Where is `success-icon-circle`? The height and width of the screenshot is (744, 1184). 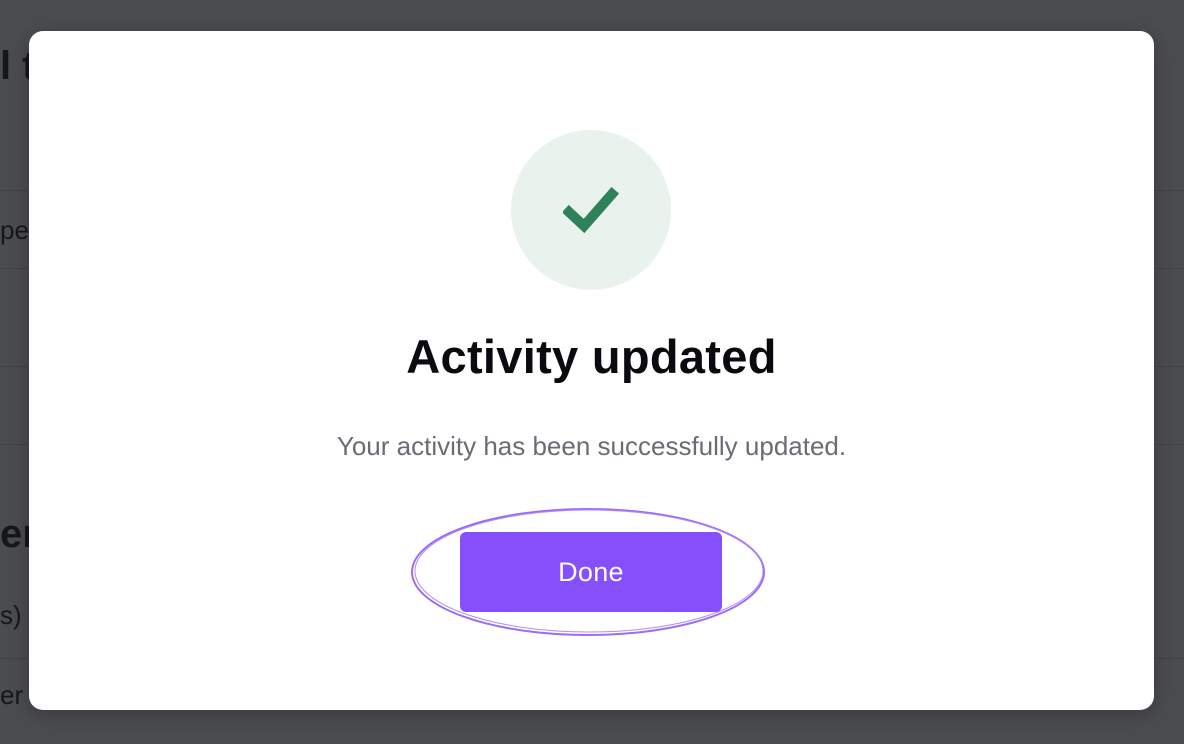
success-icon-circle is located at coordinates (591, 210).